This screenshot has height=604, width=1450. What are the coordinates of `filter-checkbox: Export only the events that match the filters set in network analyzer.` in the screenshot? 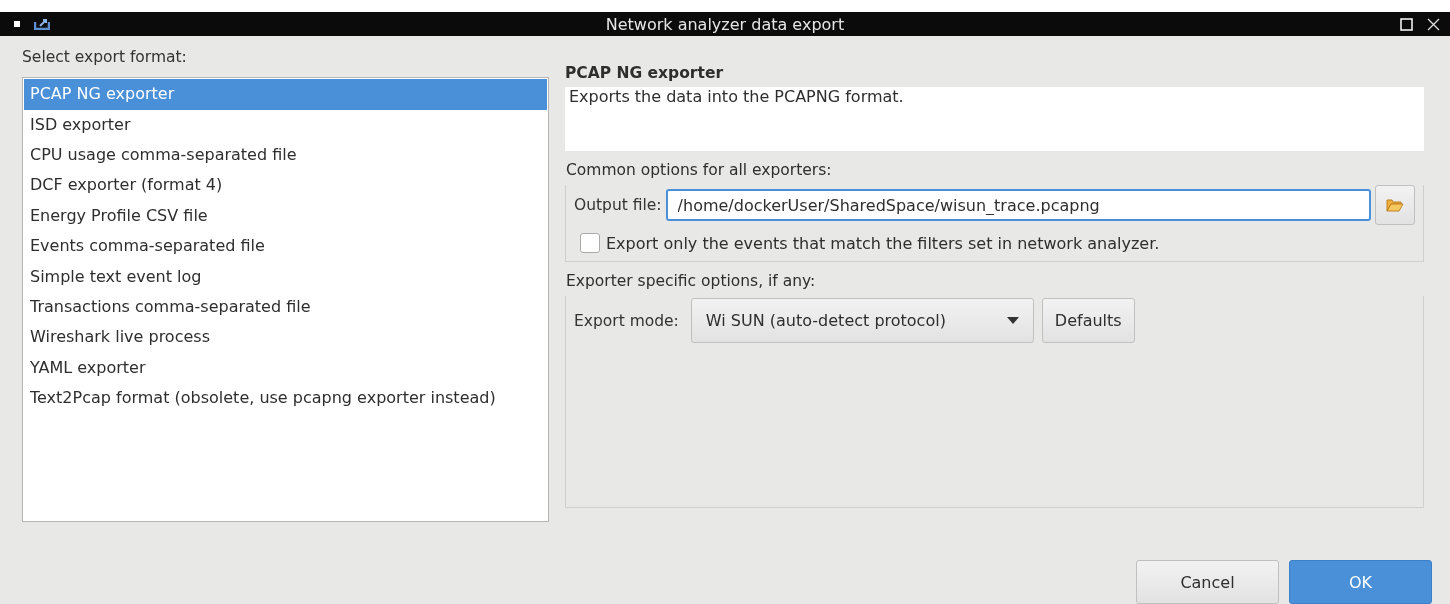 It's located at (994, 243).